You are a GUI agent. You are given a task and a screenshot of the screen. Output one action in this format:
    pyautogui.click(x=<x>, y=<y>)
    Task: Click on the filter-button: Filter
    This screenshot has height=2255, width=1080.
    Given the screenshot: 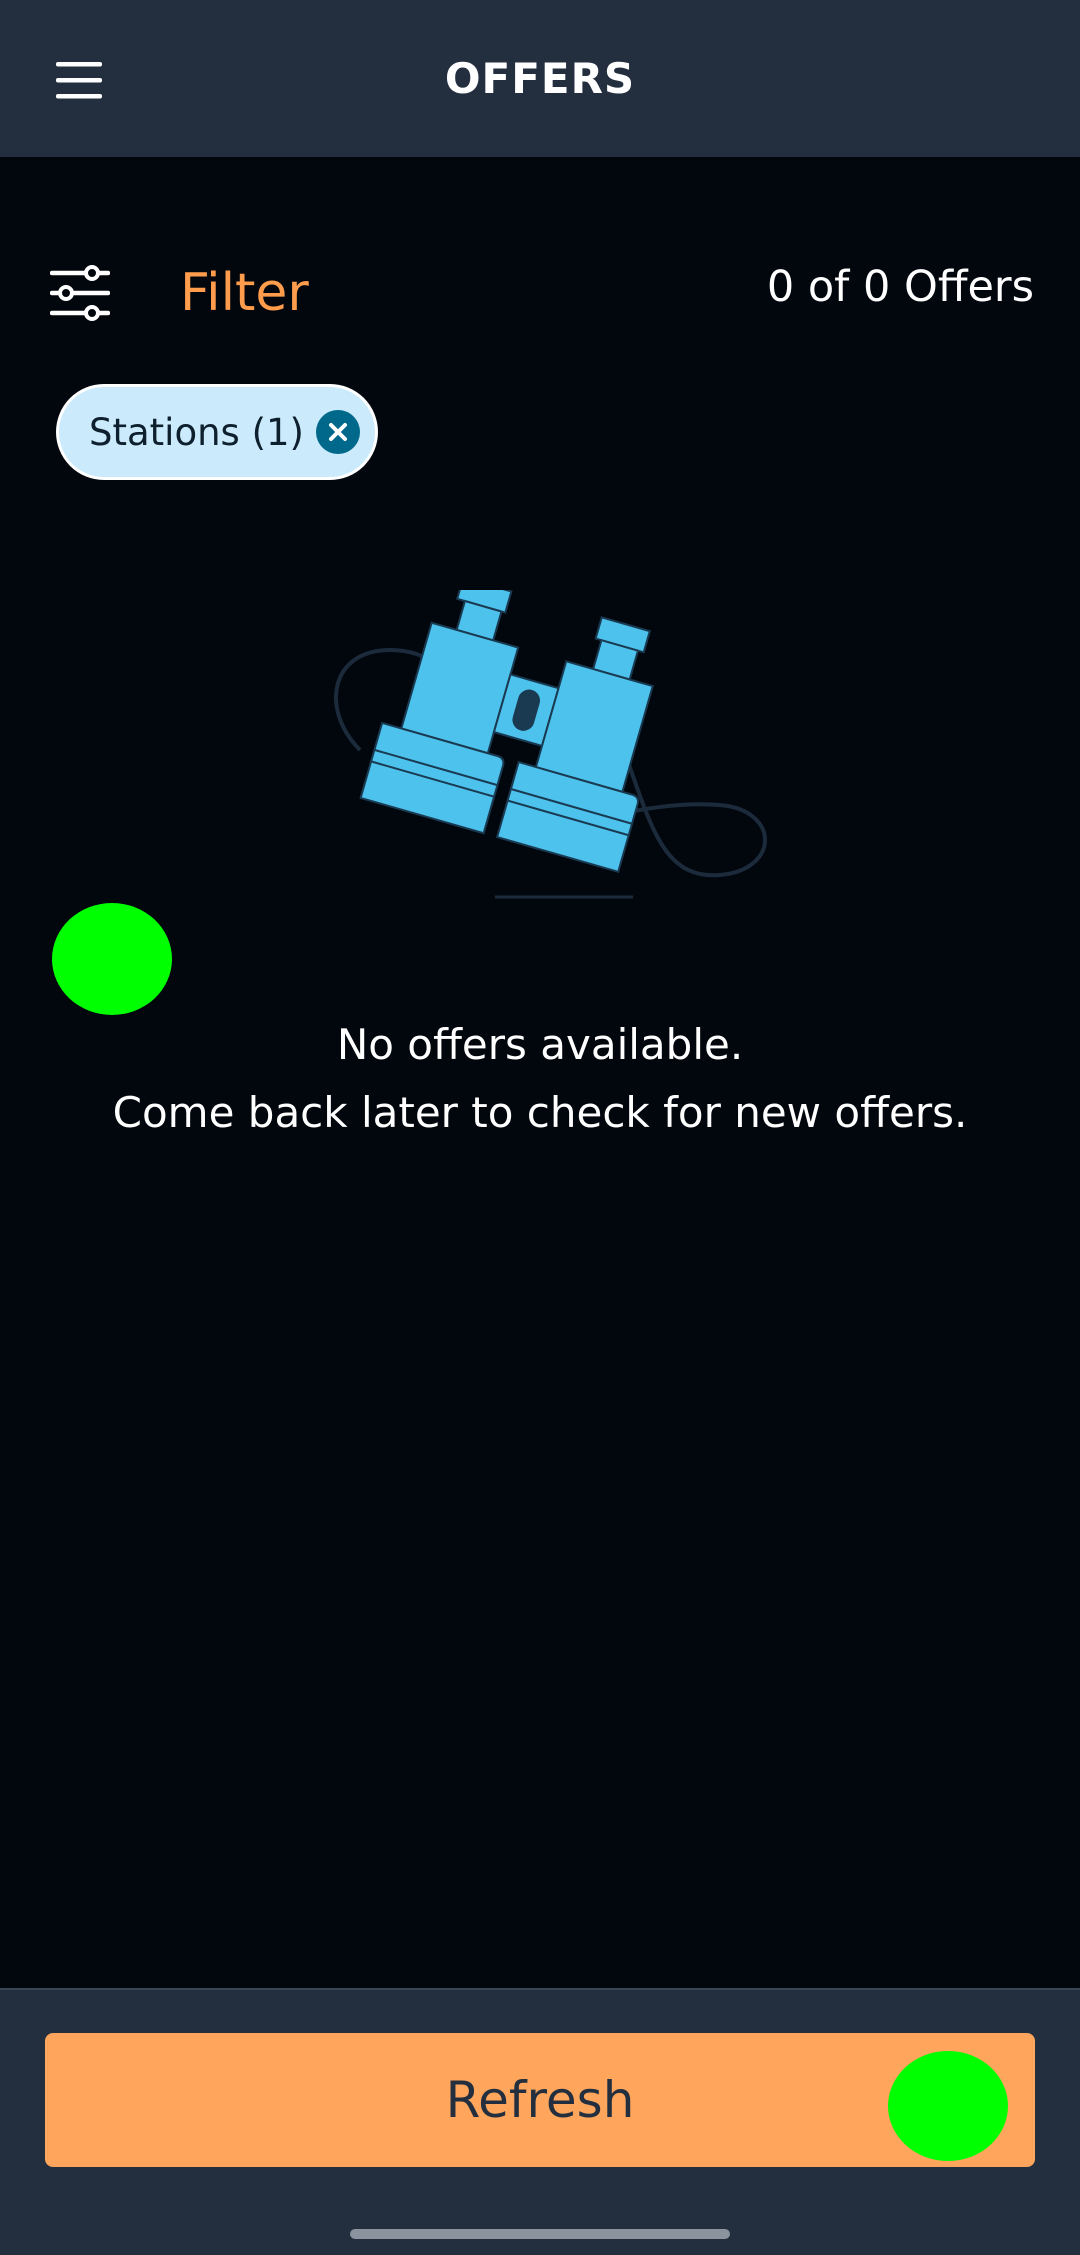 What is the action you would take?
    pyautogui.click(x=174, y=292)
    